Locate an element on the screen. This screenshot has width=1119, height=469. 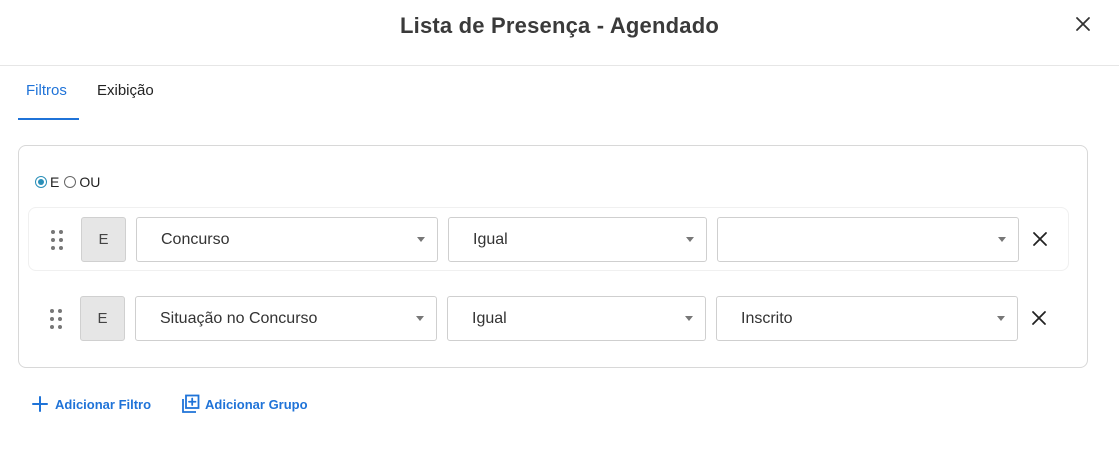
dialog-title: Lista de Presença - Agendado is located at coordinates (559, 25).